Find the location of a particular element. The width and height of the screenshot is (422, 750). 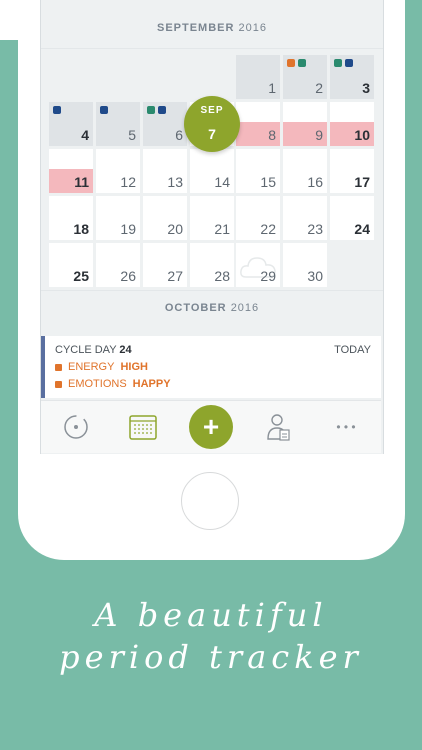

tab-cycle is located at coordinates (76, 427).